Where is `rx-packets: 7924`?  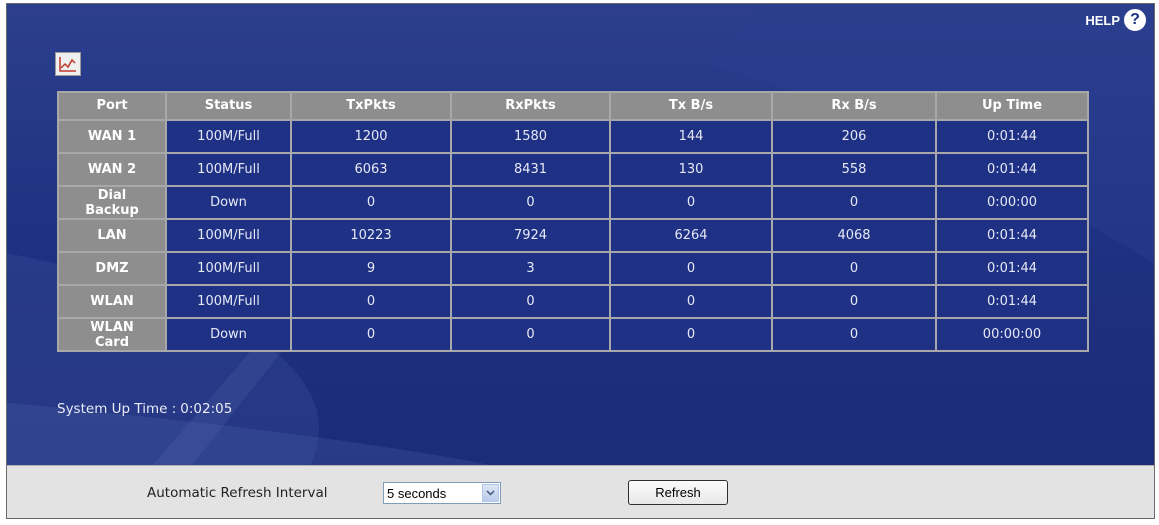 rx-packets: 7924 is located at coordinates (530, 235).